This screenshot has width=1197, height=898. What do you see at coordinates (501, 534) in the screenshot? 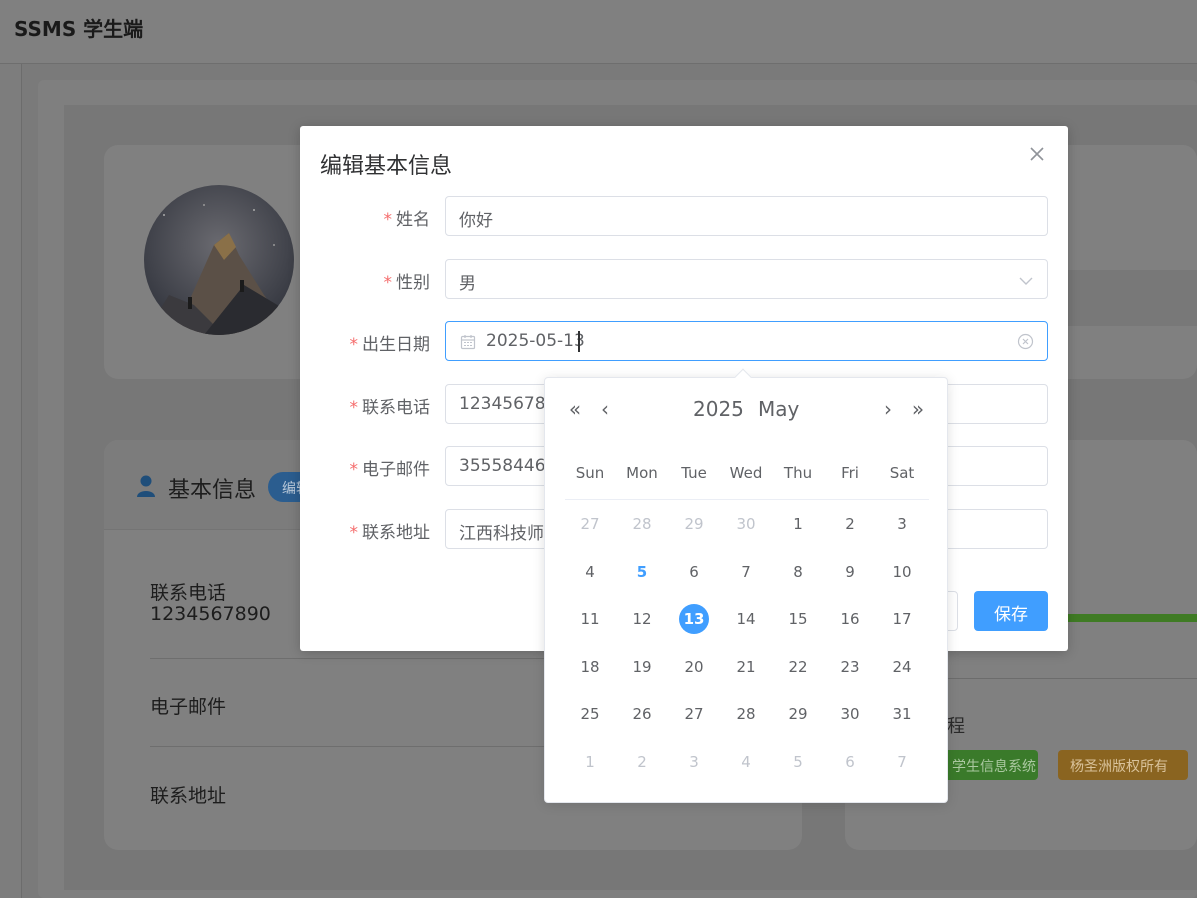
I see `address-field-value: 江西科技师` at bounding box center [501, 534].